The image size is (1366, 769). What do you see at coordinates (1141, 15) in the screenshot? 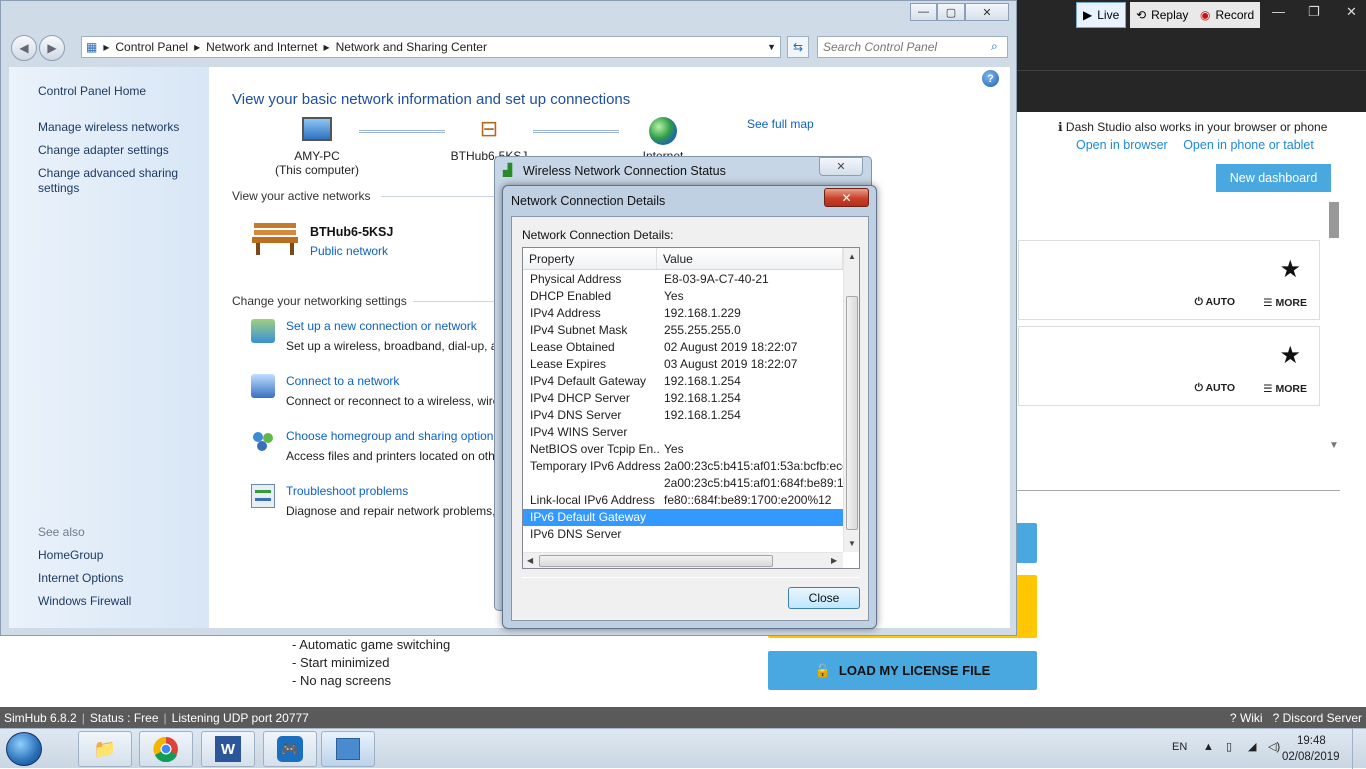
I see `replay-icon: ⟲` at bounding box center [1141, 15].